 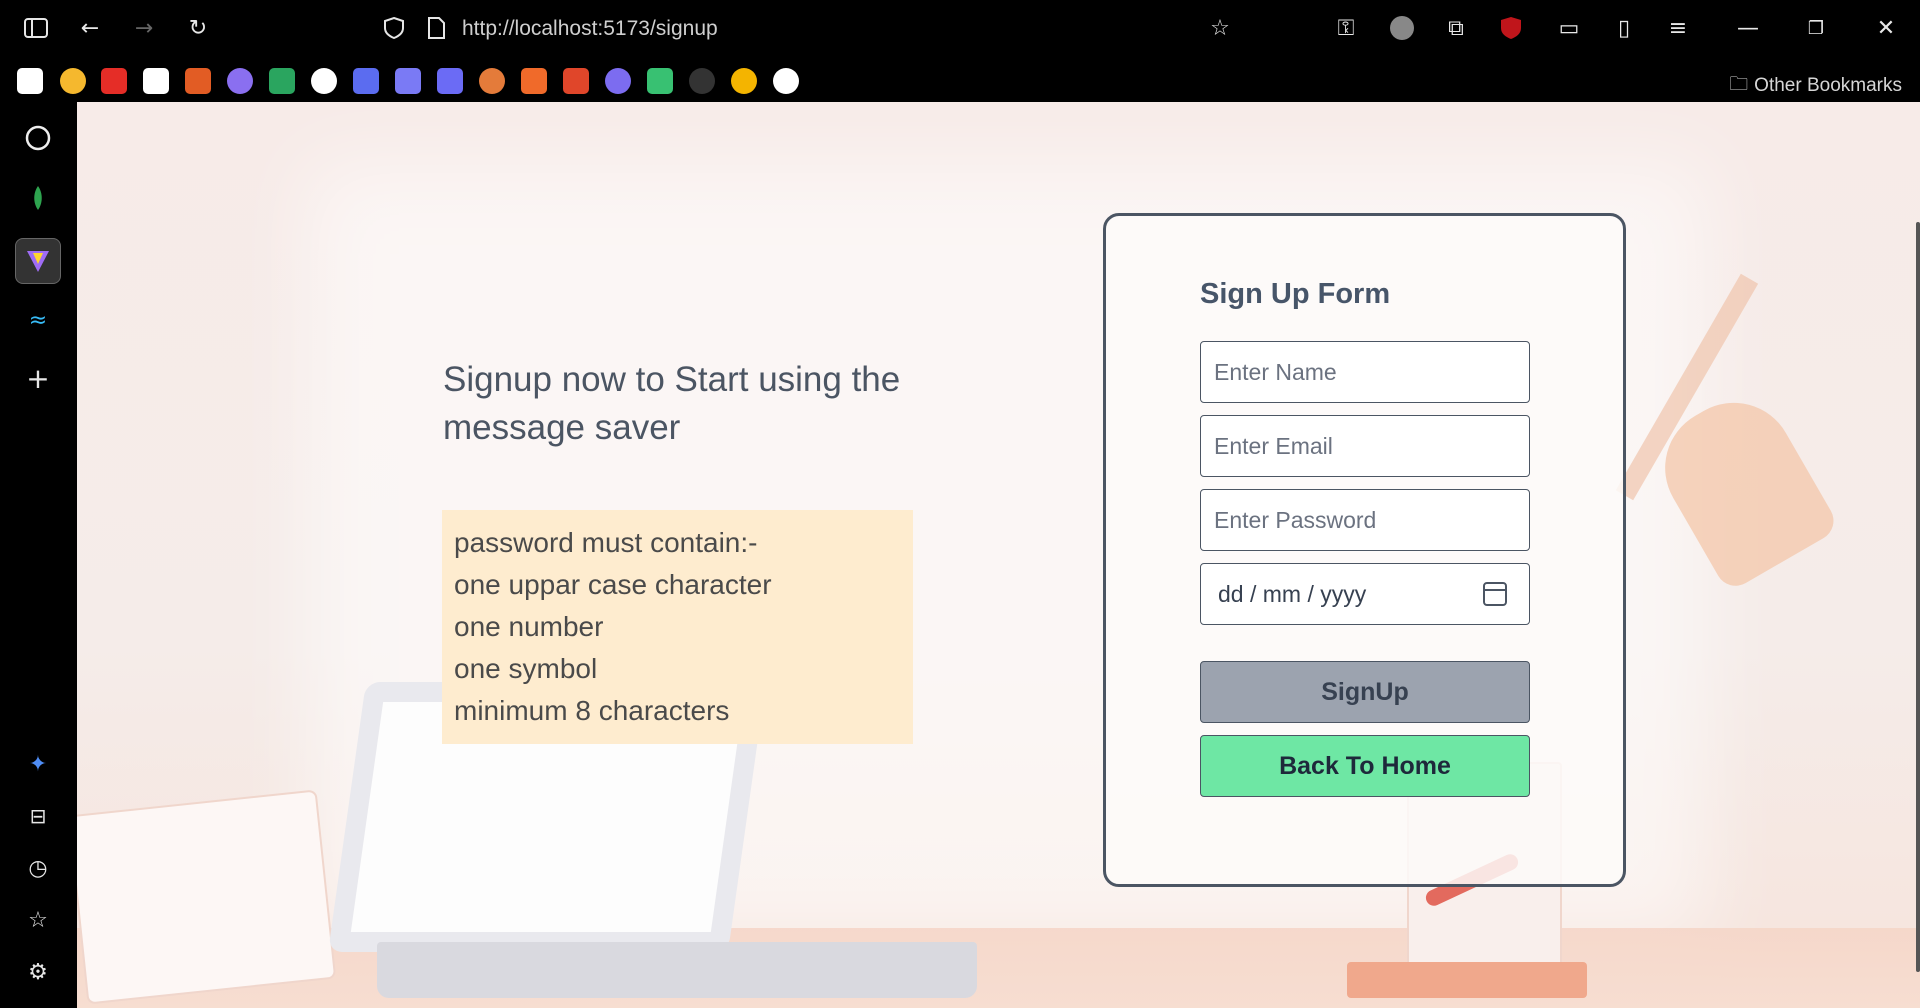 What do you see at coordinates (1748, 28) in the screenshot?
I see `minimize-icon: —` at bounding box center [1748, 28].